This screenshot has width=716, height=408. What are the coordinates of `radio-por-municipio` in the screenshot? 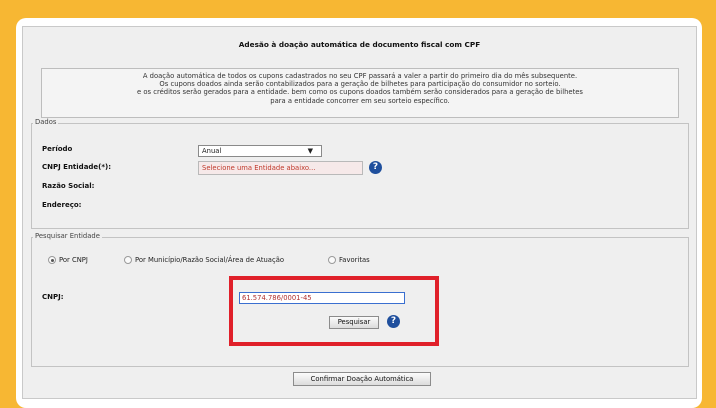 It's located at (128, 260).